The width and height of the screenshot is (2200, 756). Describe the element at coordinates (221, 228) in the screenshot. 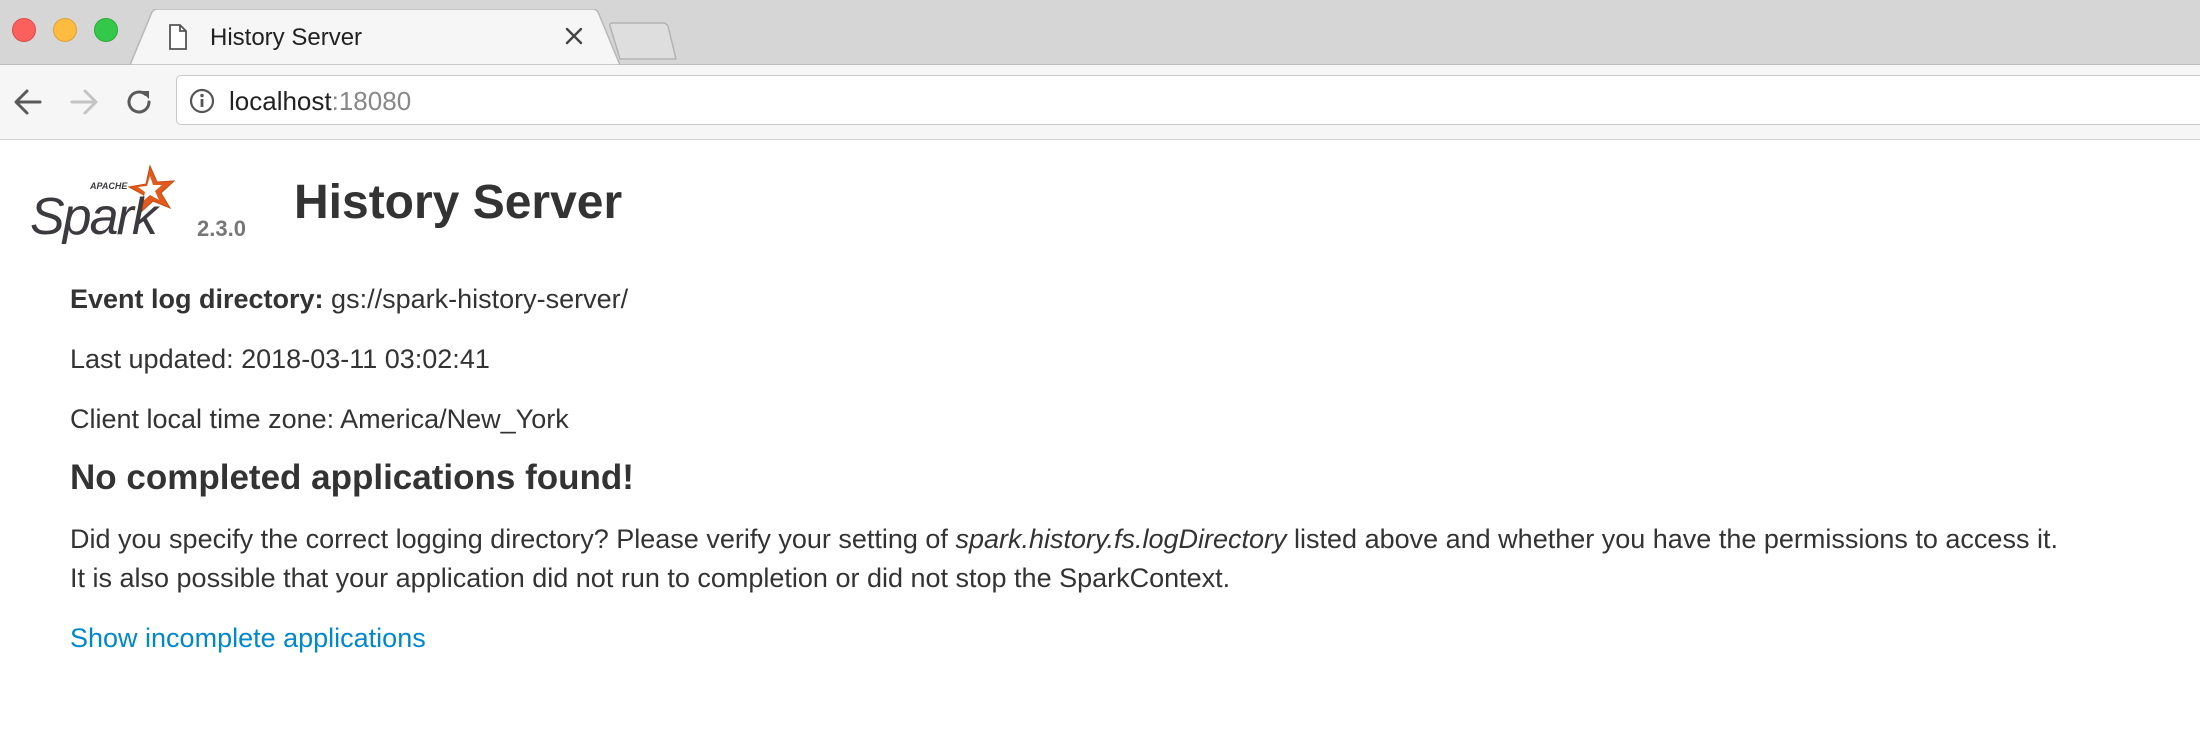

I see `version-badge: 2.3.0` at that location.